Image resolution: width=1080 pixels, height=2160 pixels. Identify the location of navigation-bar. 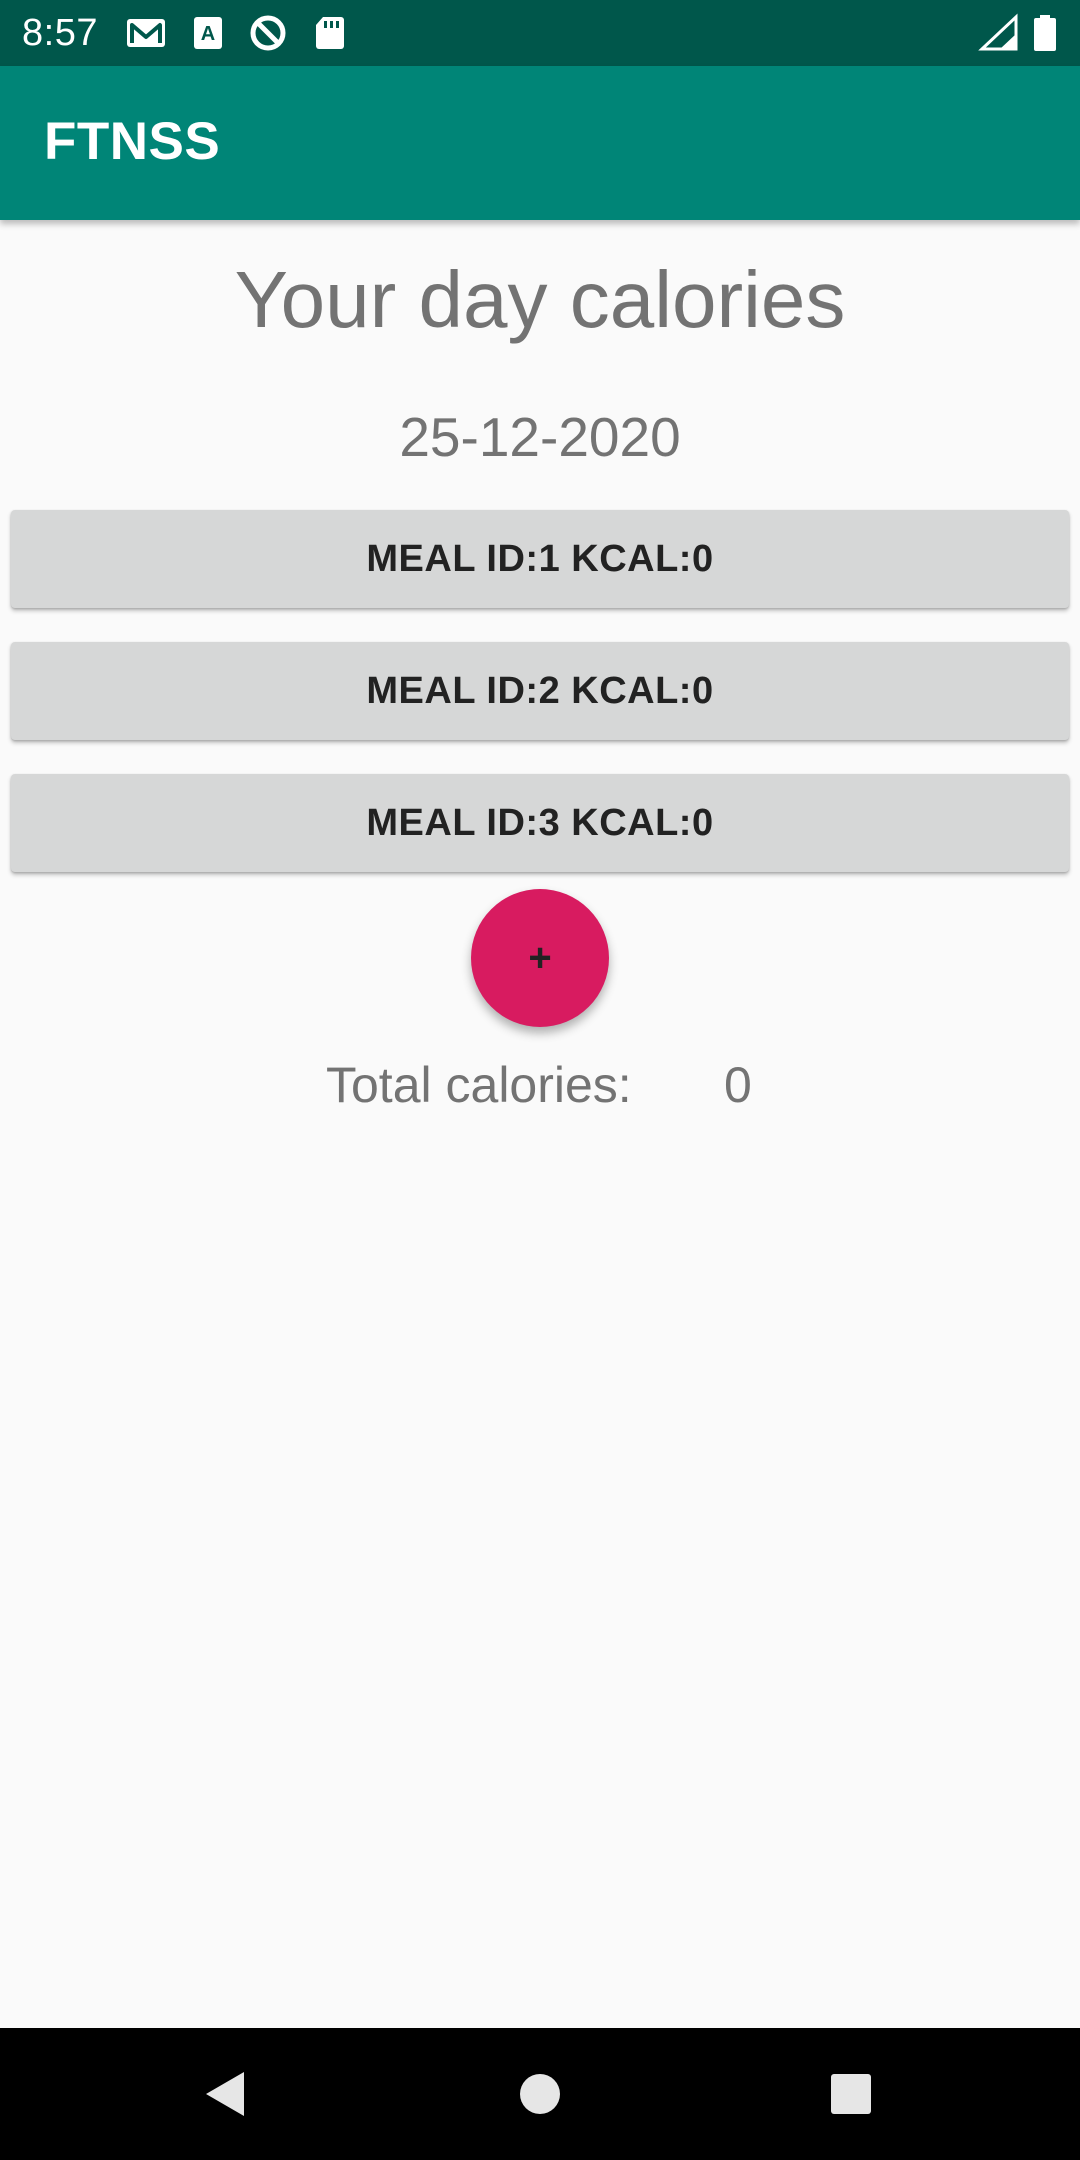
(540, 2094).